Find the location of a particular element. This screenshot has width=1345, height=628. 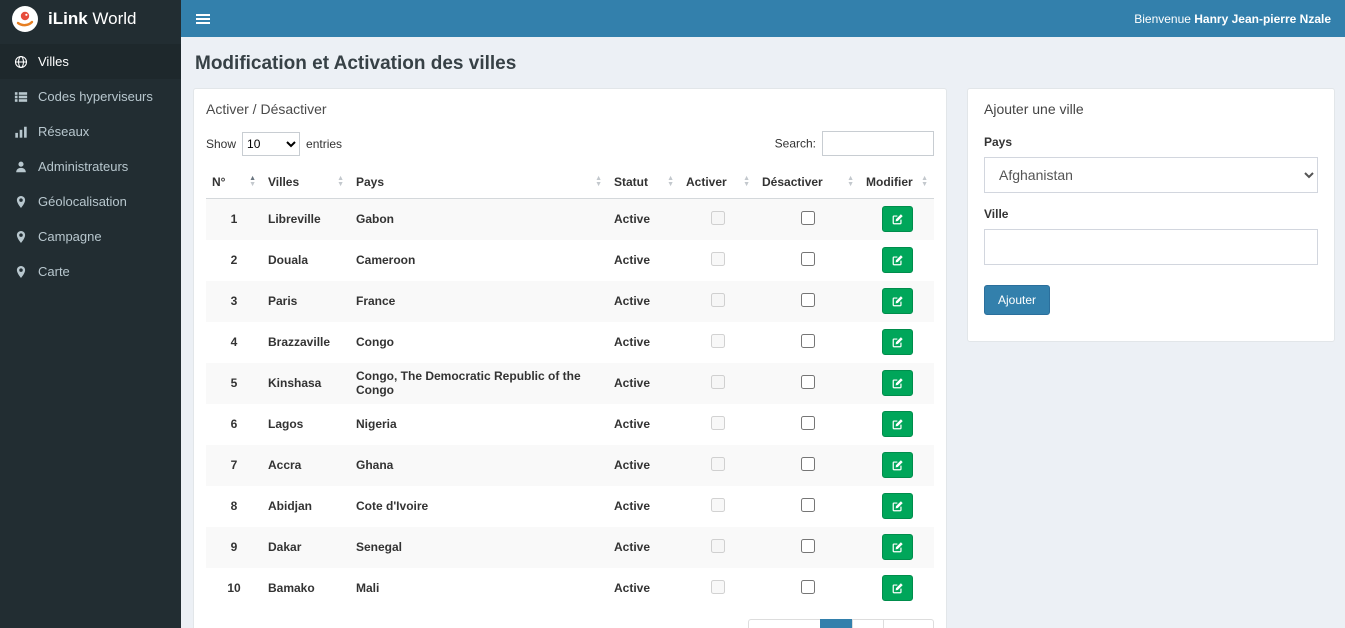

sidebar-item-carte: Carte is located at coordinates (90, 271).